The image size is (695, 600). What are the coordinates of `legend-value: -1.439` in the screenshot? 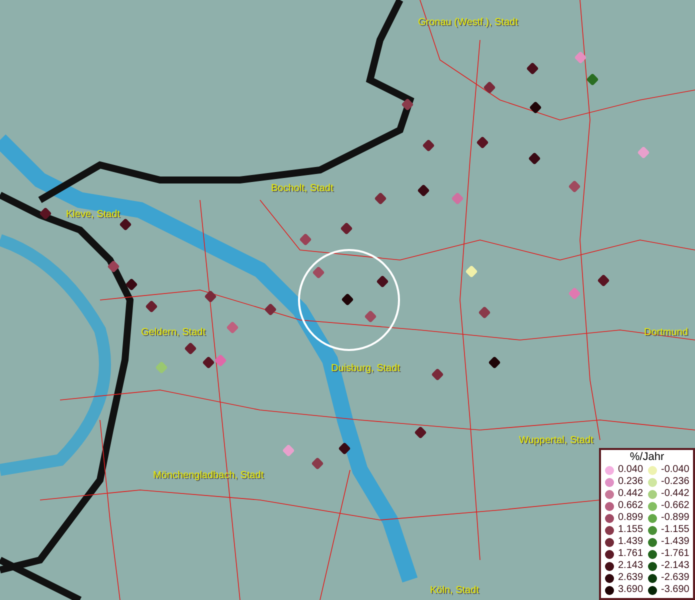 It's located at (675, 542).